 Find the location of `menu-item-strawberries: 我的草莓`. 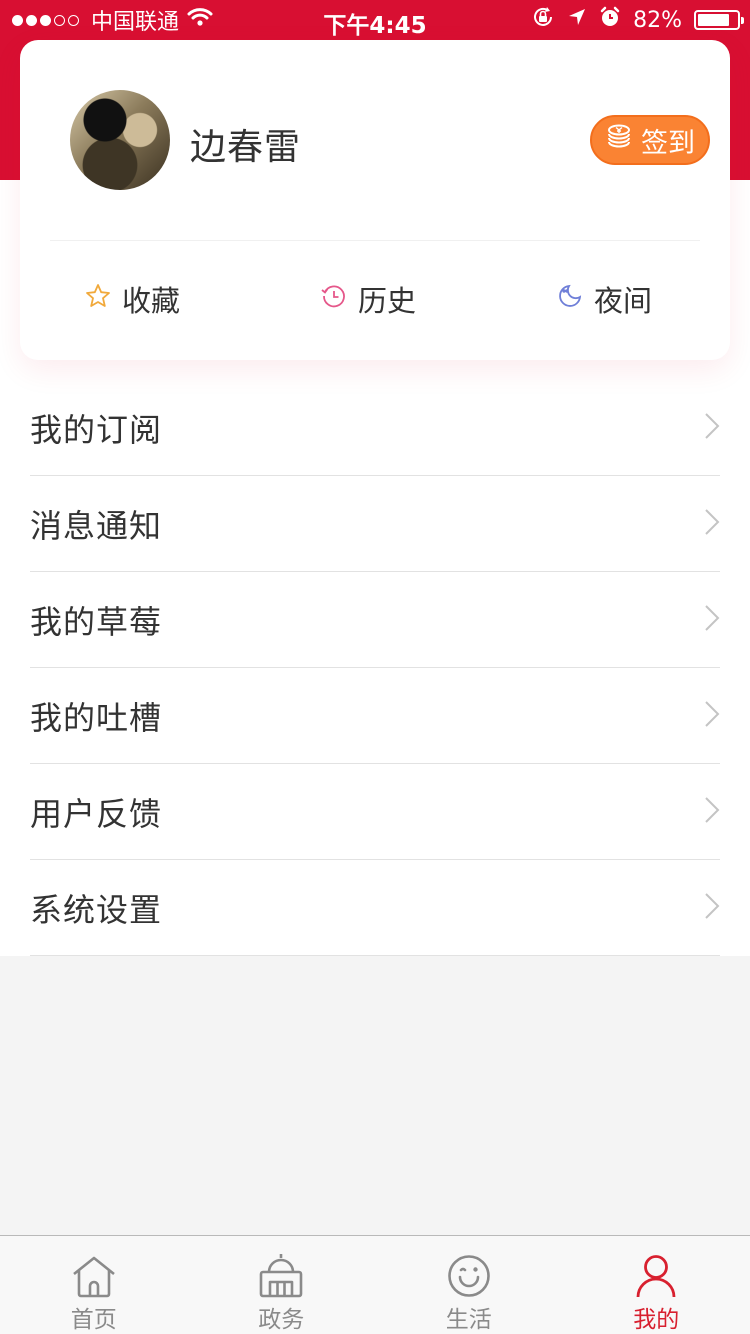

menu-item-strawberries: 我的草莓 is located at coordinates (375, 620).